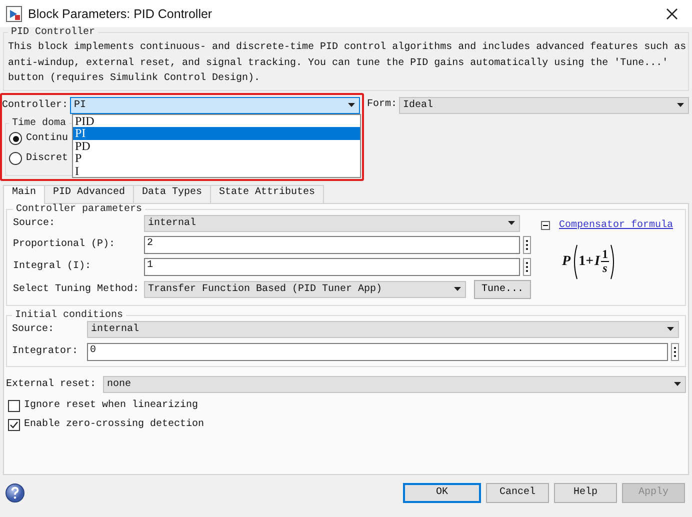 This screenshot has height=517, width=692. What do you see at coordinates (267, 193) in the screenshot?
I see `tab: State Attributes` at bounding box center [267, 193].